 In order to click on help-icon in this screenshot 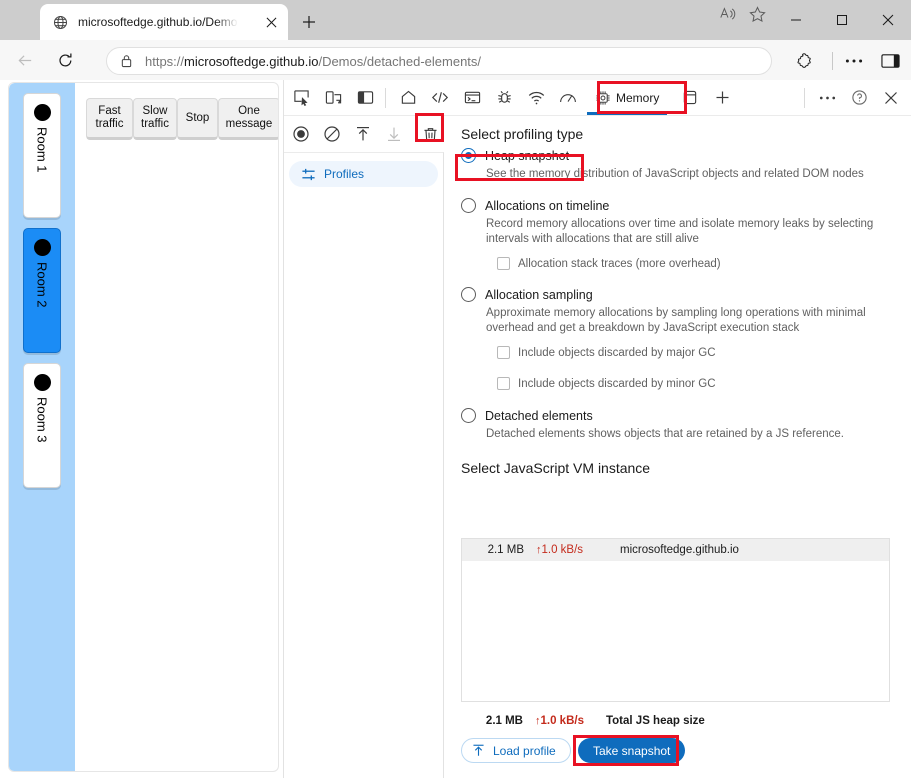, I will do `click(859, 98)`.